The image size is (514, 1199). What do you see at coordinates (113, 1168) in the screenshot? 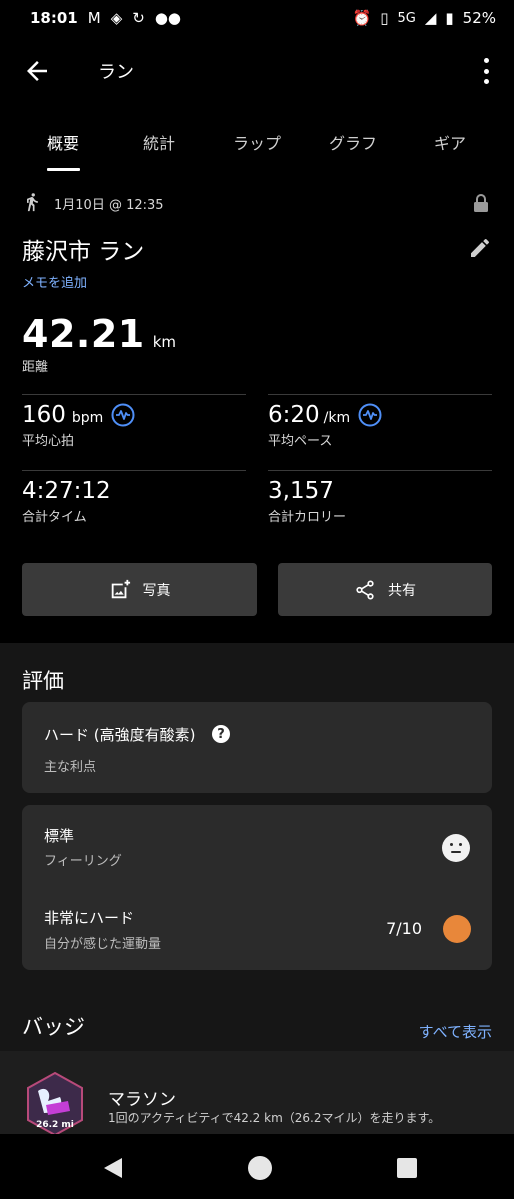
I see `nav-back-icon` at bounding box center [113, 1168].